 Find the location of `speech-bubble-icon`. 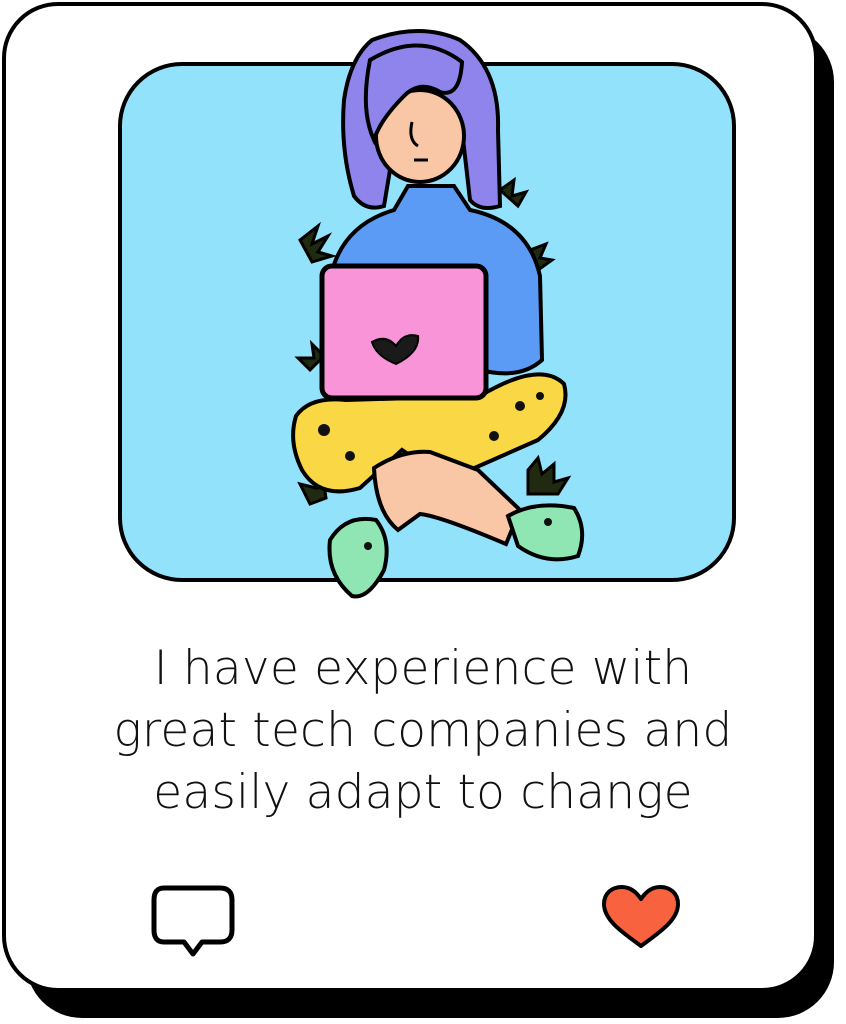

speech-bubble-icon is located at coordinates (193, 921).